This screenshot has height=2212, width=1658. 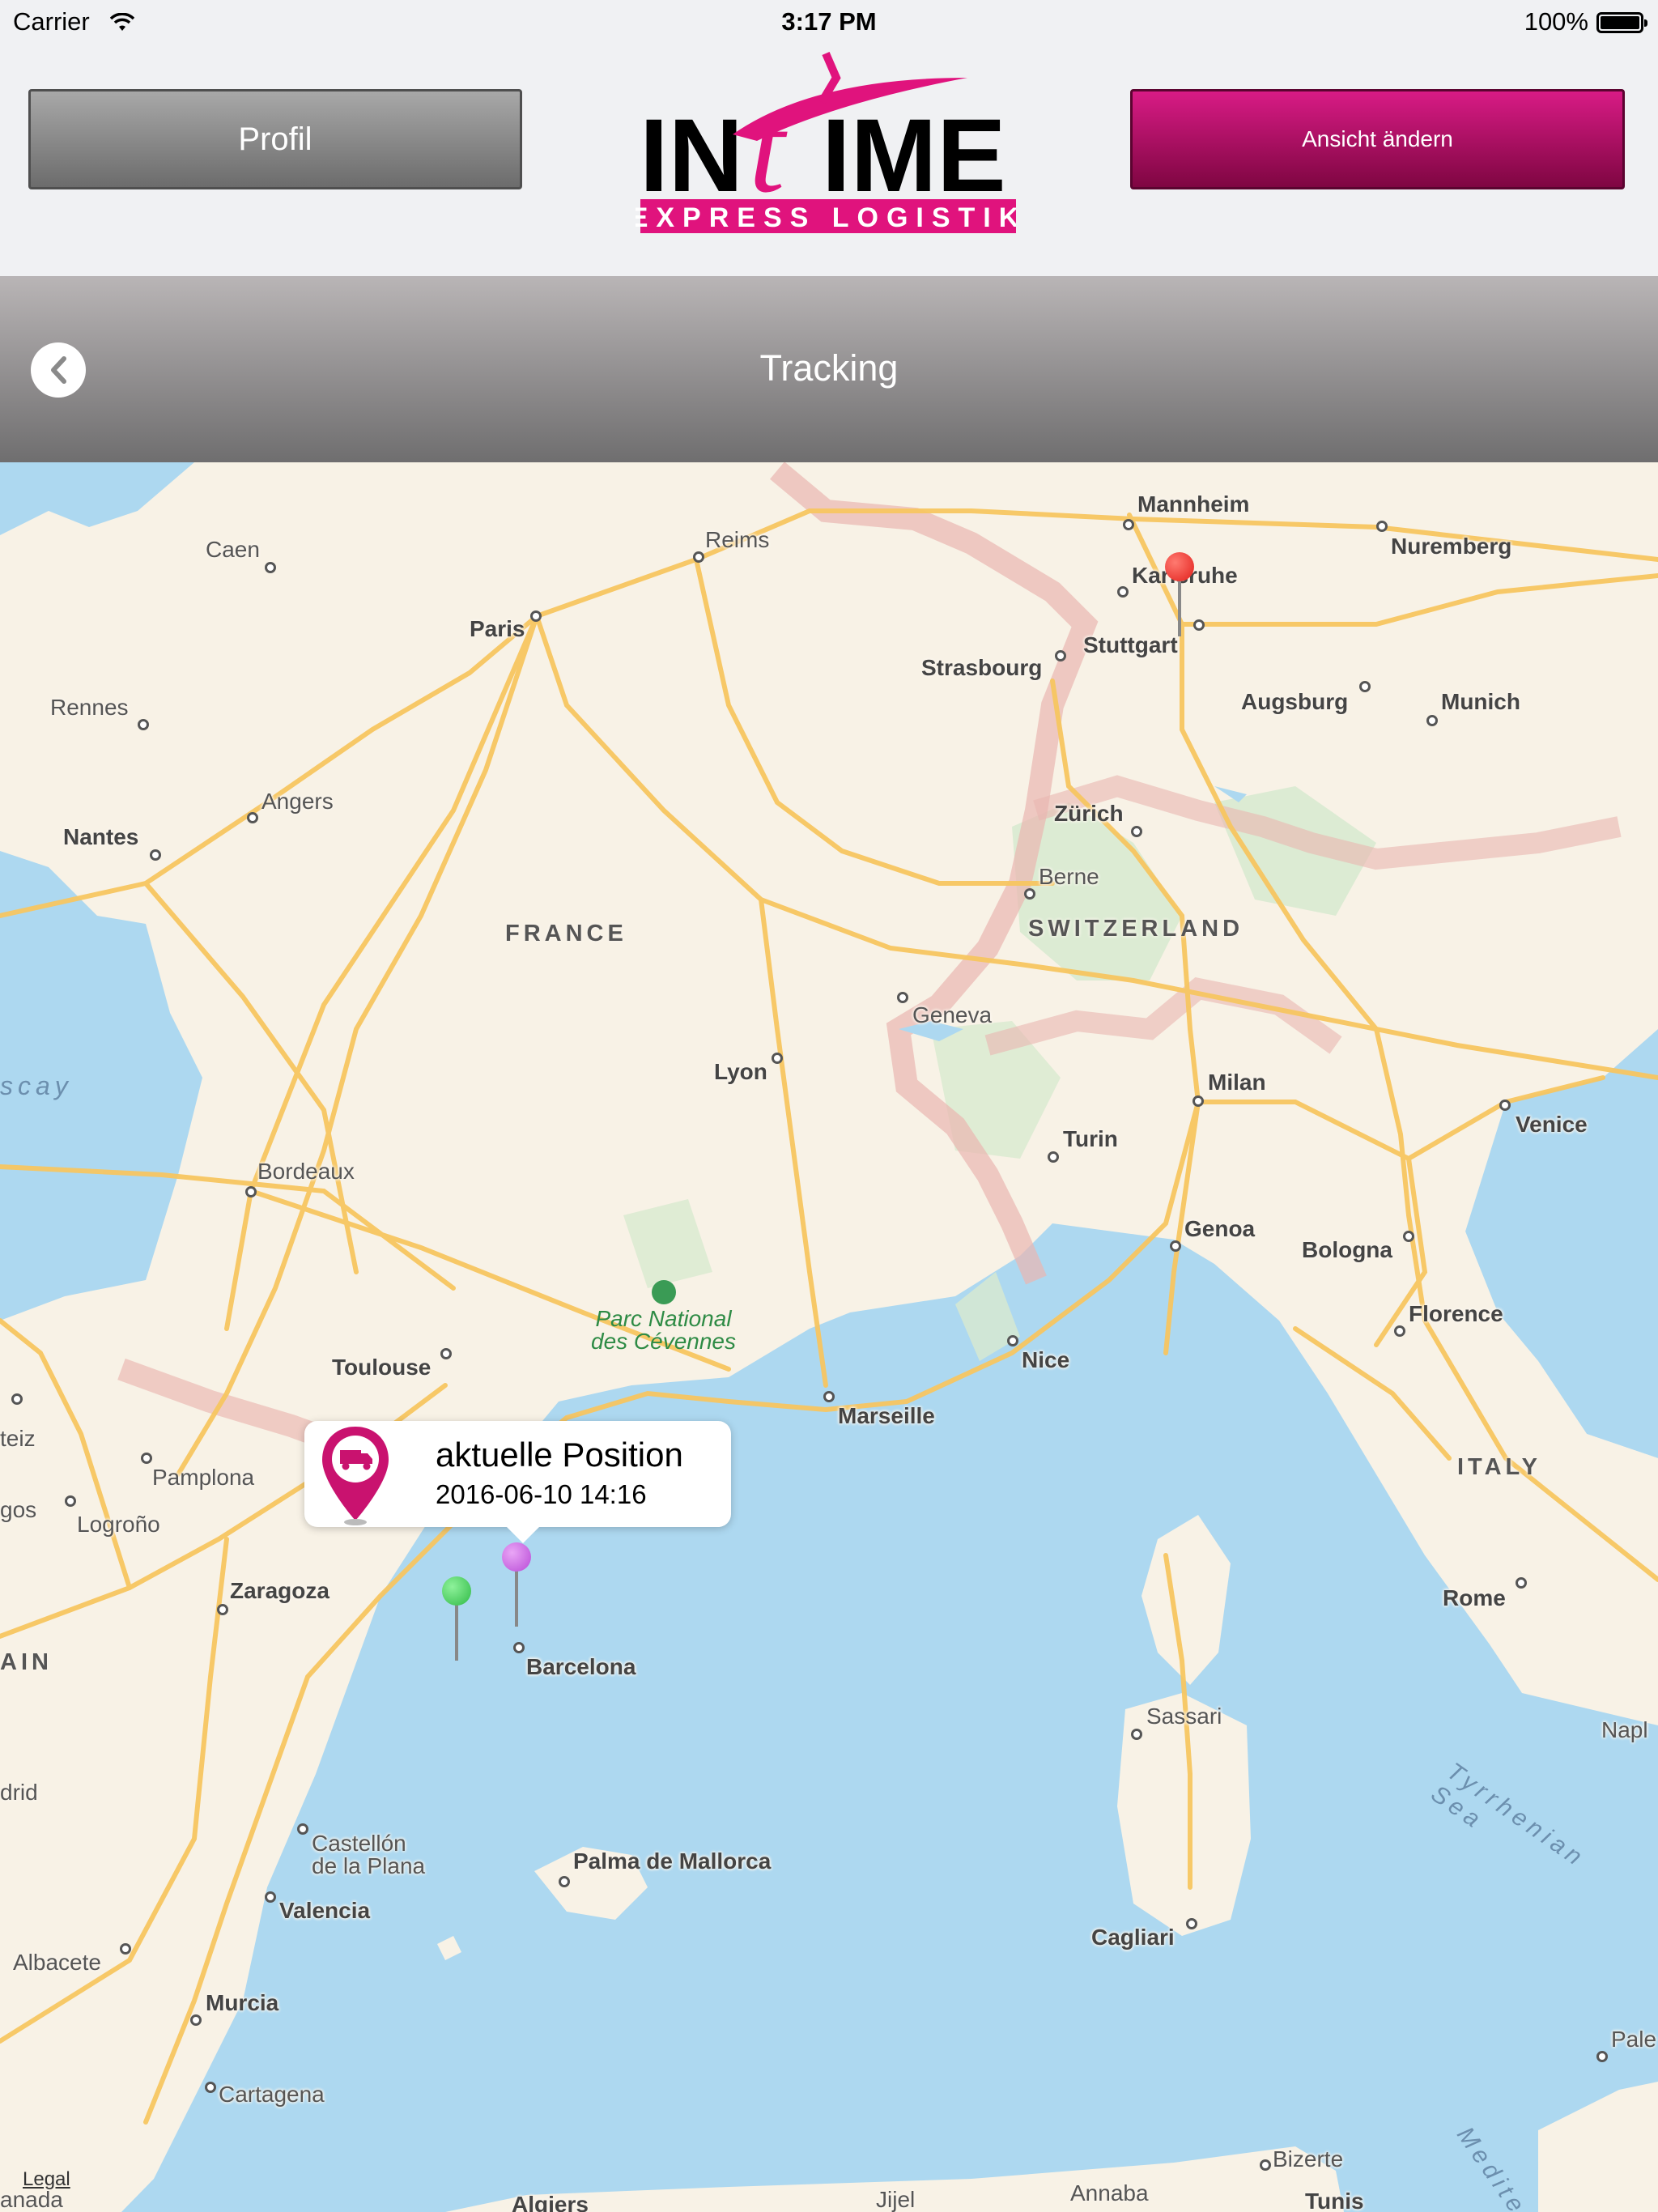 What do you see at coordinates (1193, 504) in the screenshot?
I see `city-label: Mannheim` at bounding box center [1193, 504].